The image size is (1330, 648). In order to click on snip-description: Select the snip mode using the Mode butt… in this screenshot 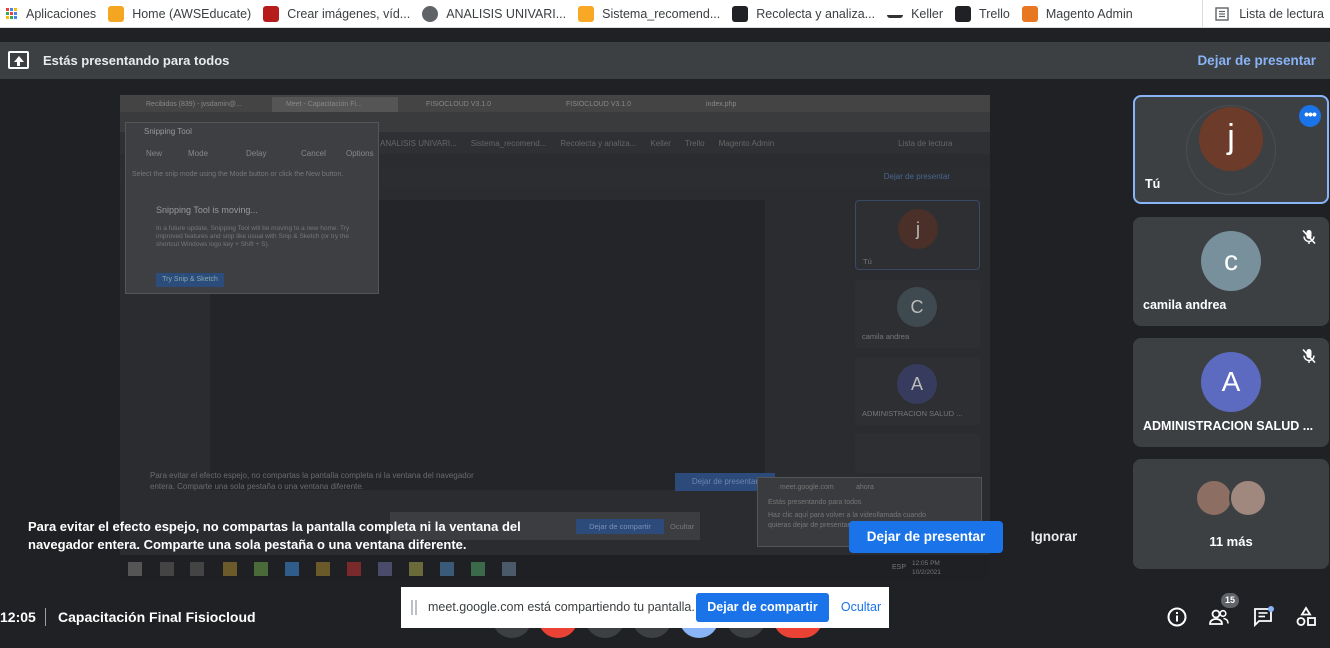, I will do `click(238, 174)`.